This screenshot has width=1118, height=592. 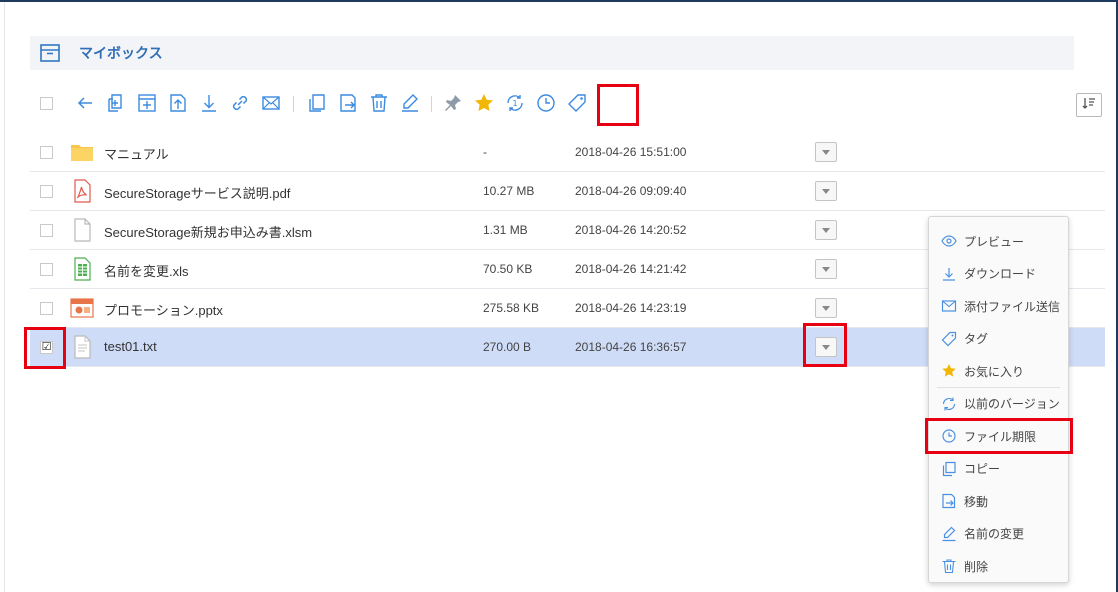 What do you see at coordinates (631, 269) in the screenshot?
I see `file-date: 2018-04-26 14:21:42` at bounding box center [631, 269].